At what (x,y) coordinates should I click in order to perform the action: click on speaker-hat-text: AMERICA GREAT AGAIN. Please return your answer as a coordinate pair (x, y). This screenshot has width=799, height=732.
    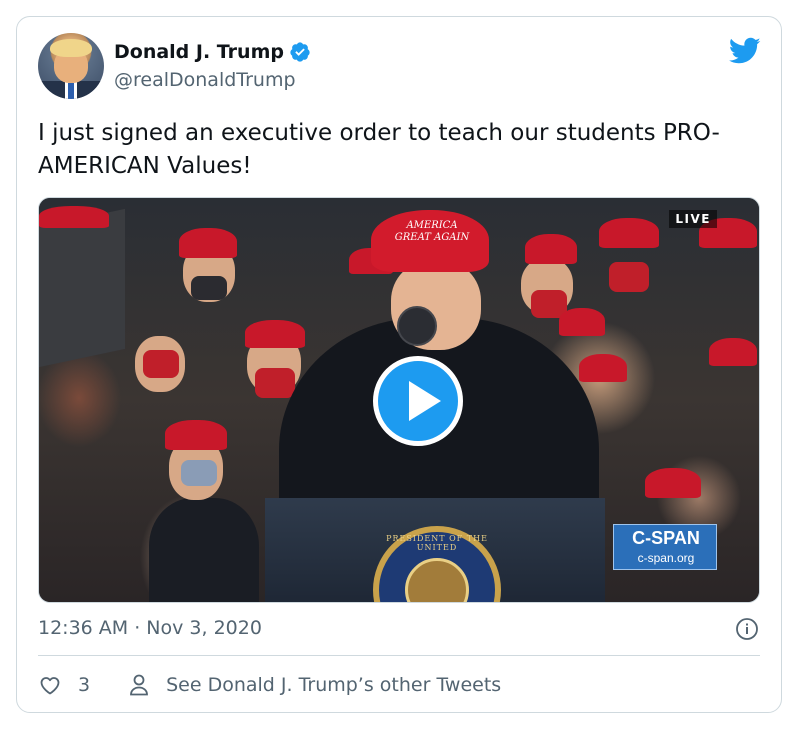
    Looking at the image, I should click on (432, 231).